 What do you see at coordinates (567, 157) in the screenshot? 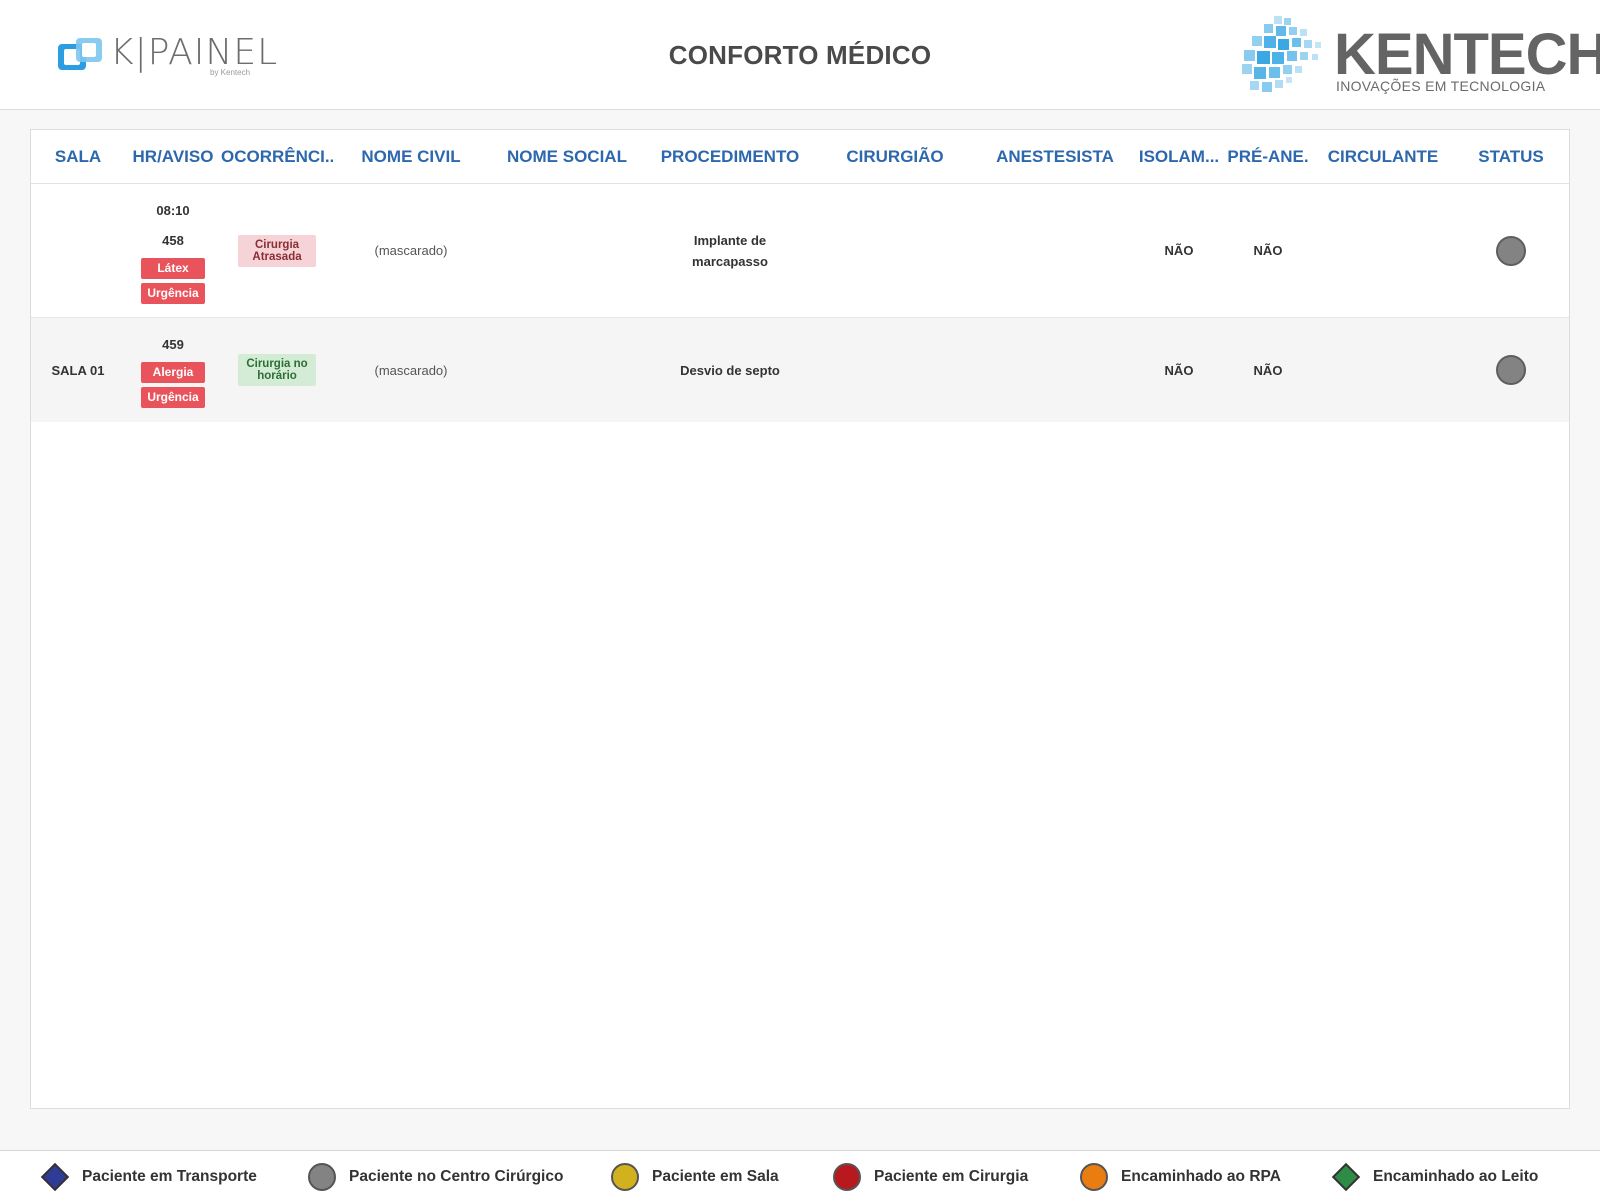
I see `column-header-nome-social: NOME SOCIAL` at bounding box center [567, 157].